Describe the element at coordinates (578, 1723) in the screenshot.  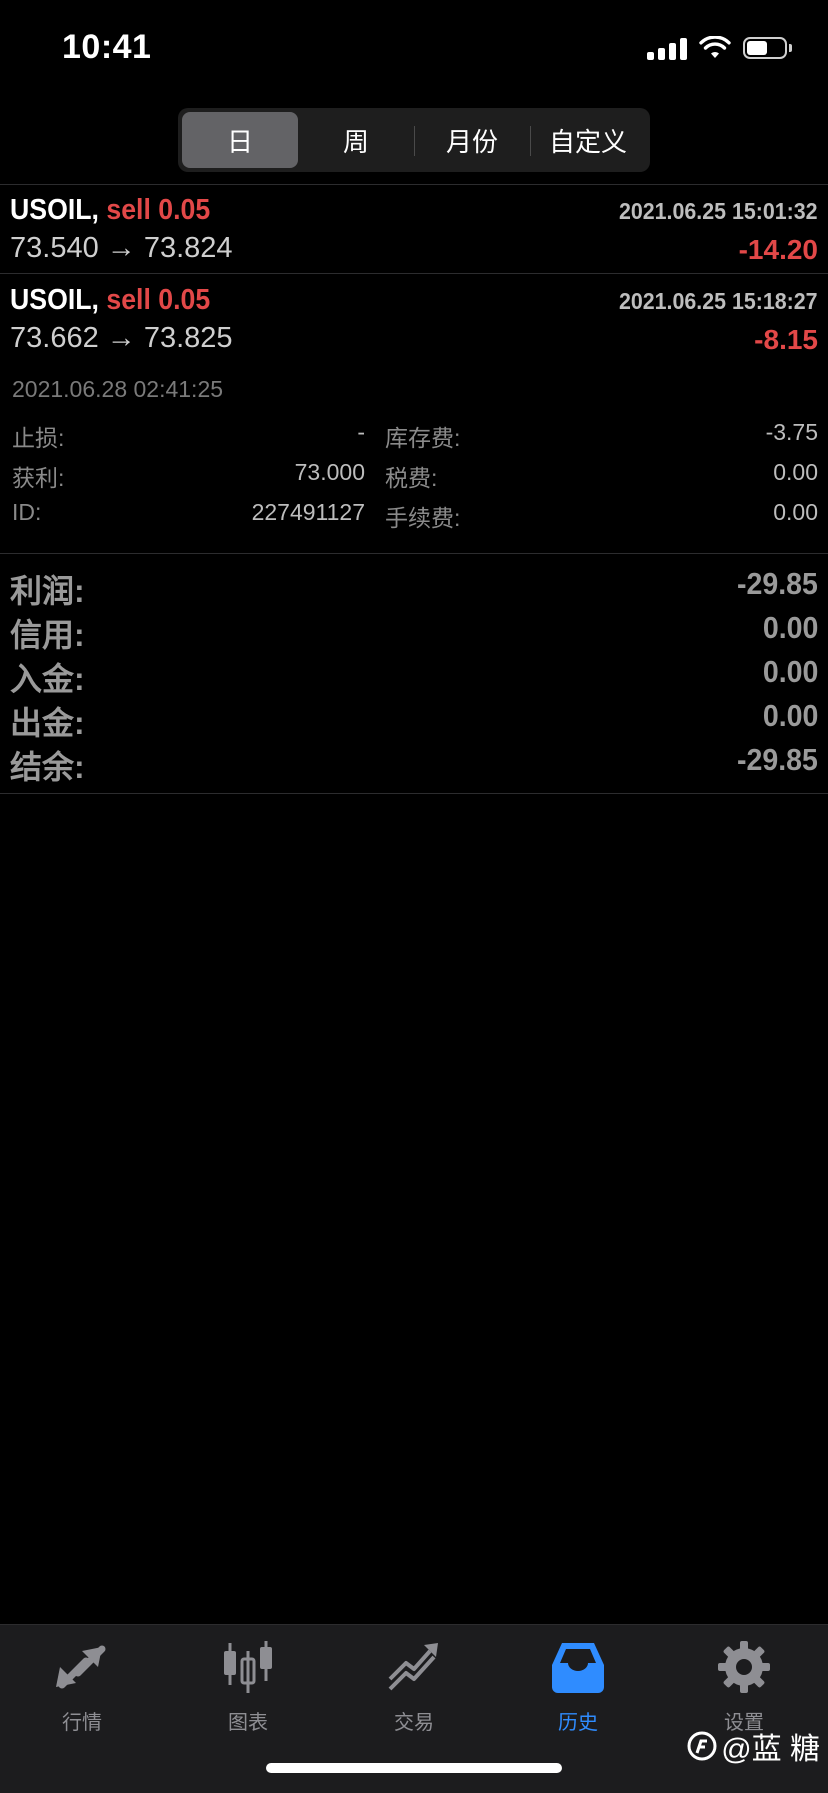
I see `tab-label: 历史` at that location.